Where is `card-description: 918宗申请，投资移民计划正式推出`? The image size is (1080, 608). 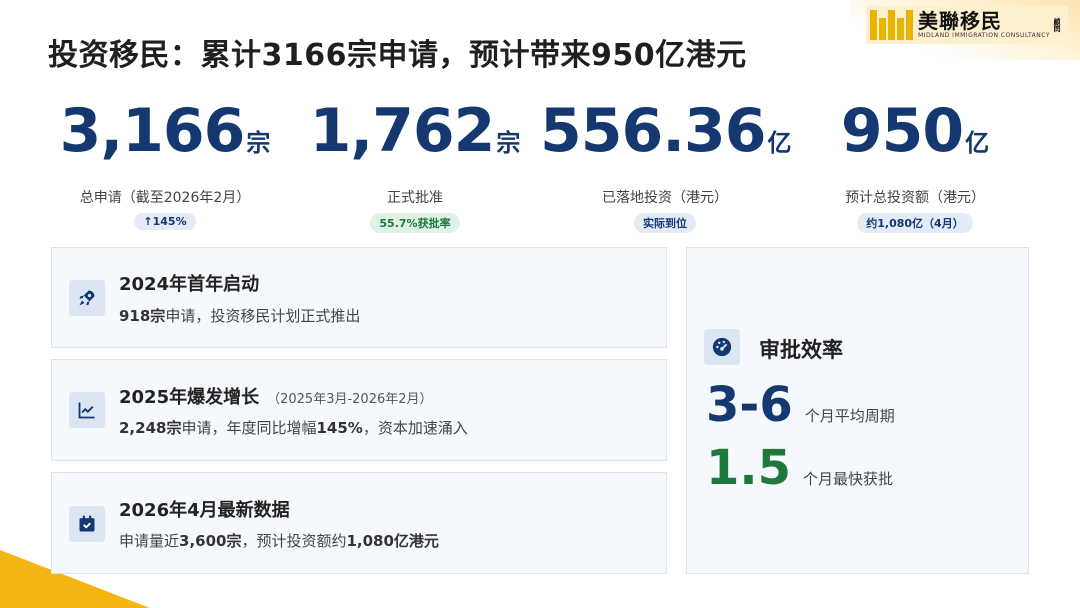 card-description: 918宗申请，投资移民计划正式推出 is located at coordinates (240, 316).